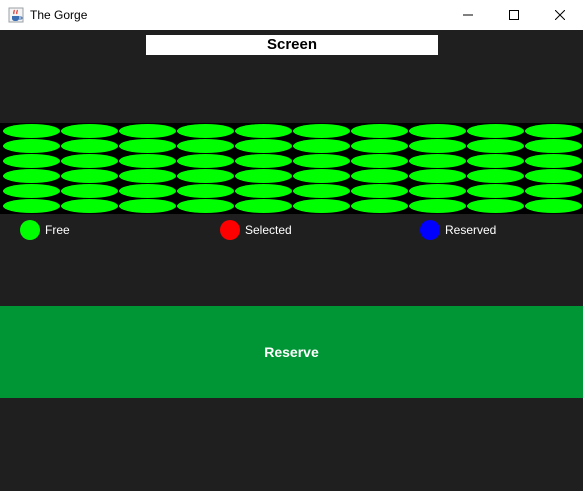 This screenshot has height=491, width=583. What do you see at coordinates (205, 206) in the screenshot?
I see `seat-r6-c4` at bounding box center [205, 206].